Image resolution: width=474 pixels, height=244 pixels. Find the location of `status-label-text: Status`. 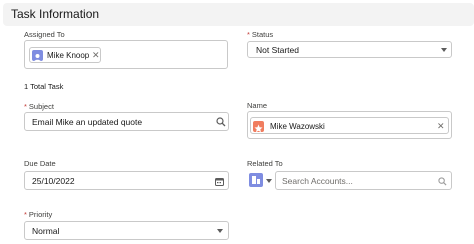

status-label-text: Status is located at coordinates (262, 34).